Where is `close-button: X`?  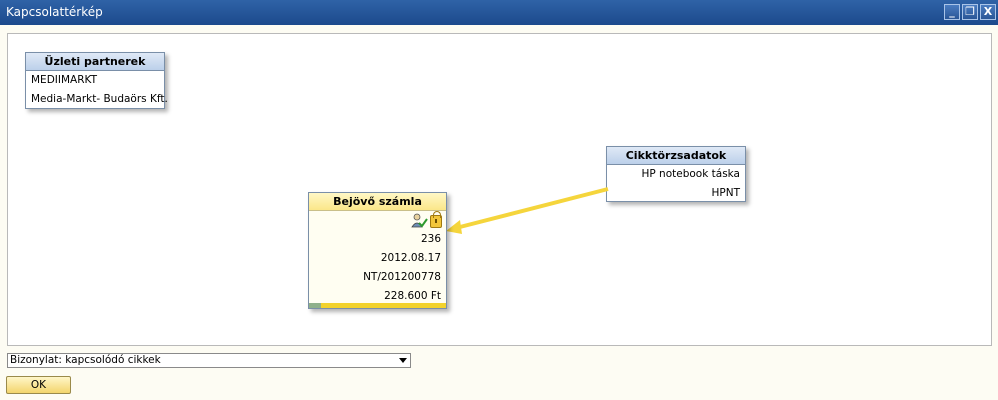 close-button: X is located at coordinates (988, 12).